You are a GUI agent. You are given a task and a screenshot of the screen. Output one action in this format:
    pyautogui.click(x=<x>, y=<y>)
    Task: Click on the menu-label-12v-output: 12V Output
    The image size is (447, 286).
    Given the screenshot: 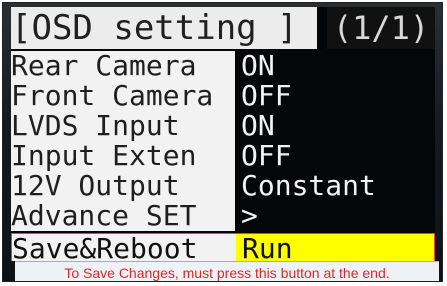 What is the action you would take?
    pyautogui.click(x=123, y=186)
    